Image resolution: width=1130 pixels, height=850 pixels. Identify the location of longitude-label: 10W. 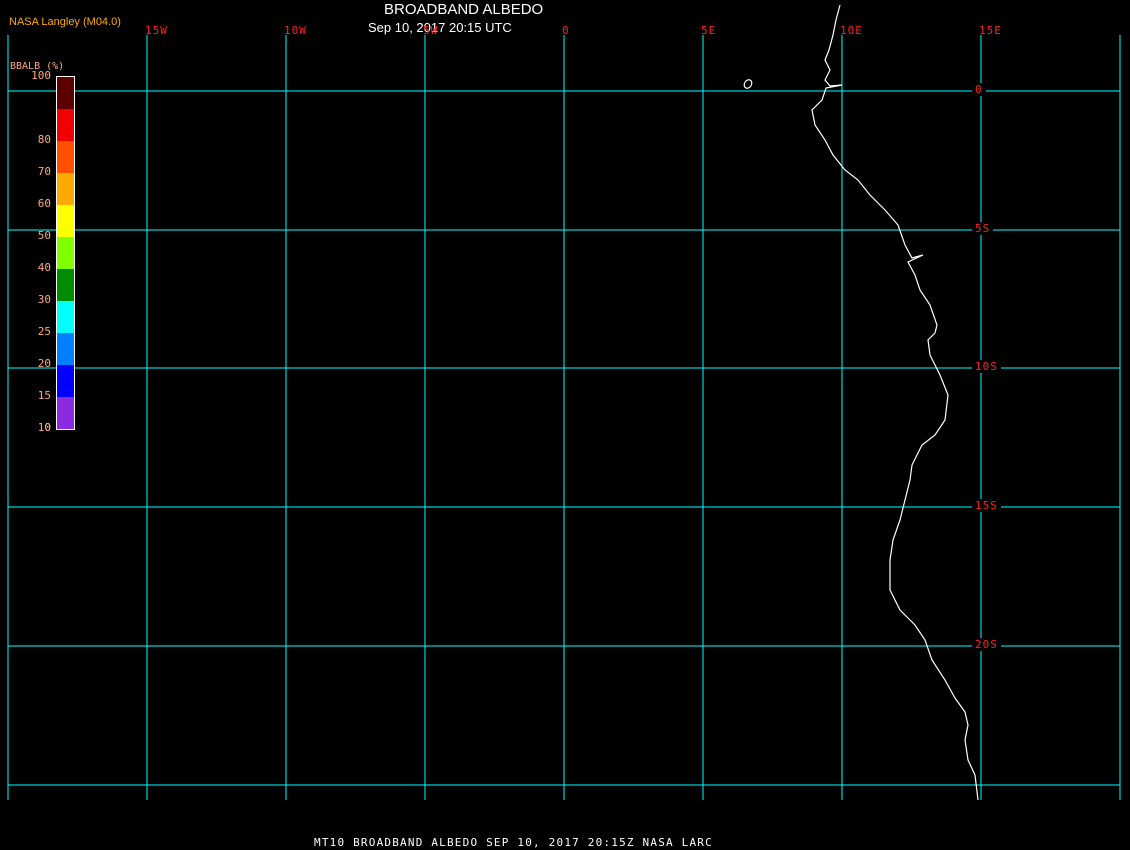
(295, 30).